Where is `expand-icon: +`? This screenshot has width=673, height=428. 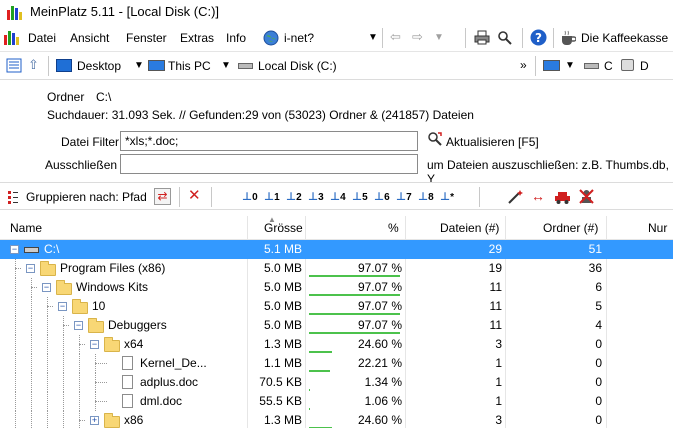 expand-icon: + is located at coordinates (94, 420).